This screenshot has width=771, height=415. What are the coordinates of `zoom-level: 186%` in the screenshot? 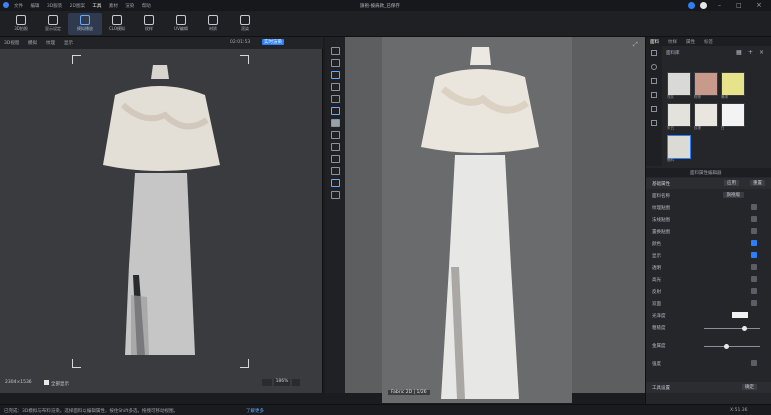 It's located at (282, 382).